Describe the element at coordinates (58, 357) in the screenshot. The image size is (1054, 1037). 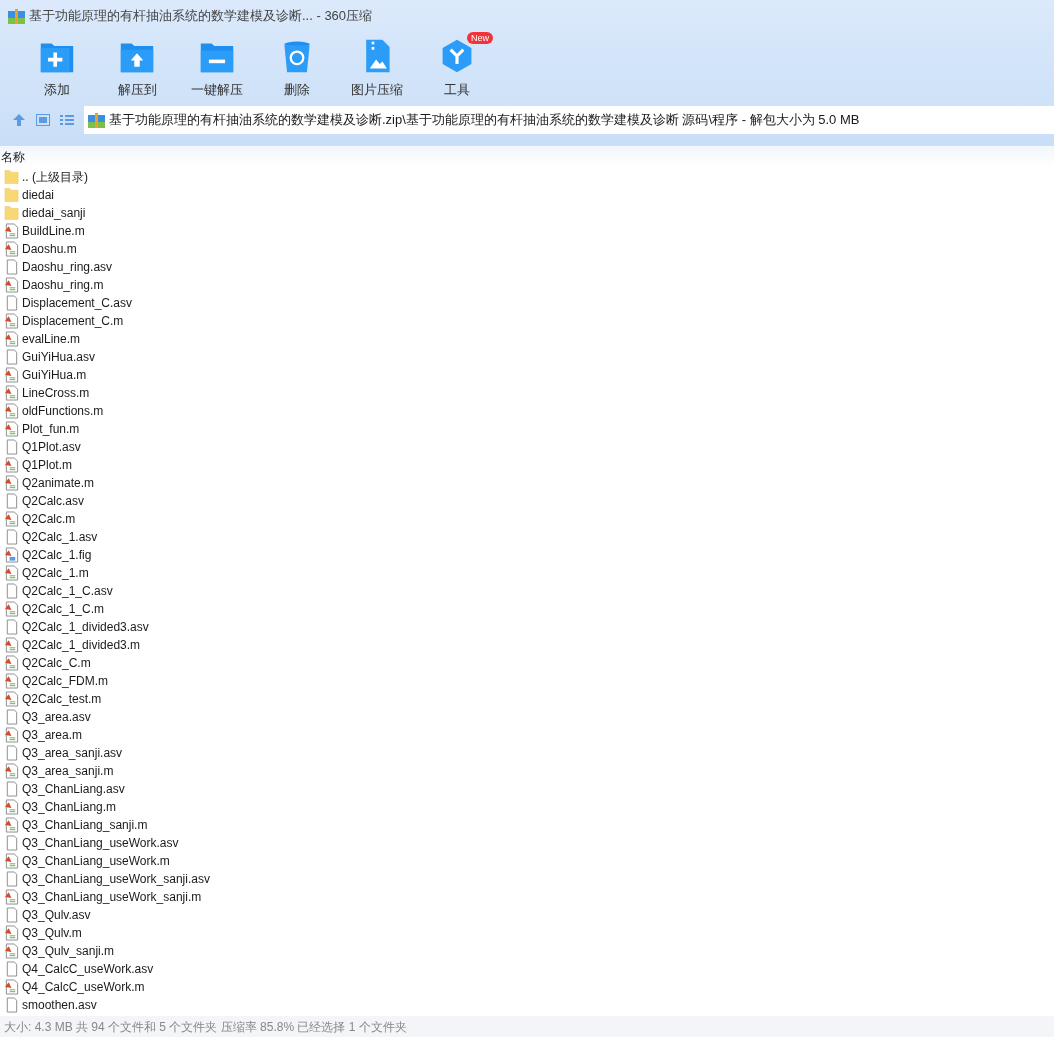
I see `file-name: GuiYiHua.asv` at that location.